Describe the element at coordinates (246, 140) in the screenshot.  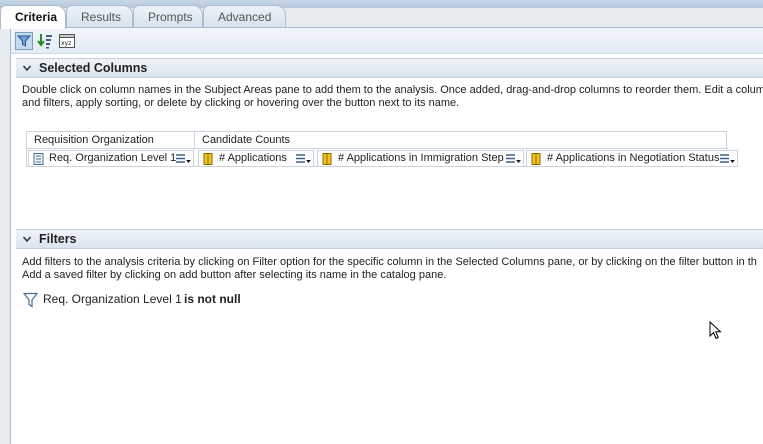
I see `group-label: Candidate Counts` at that location.